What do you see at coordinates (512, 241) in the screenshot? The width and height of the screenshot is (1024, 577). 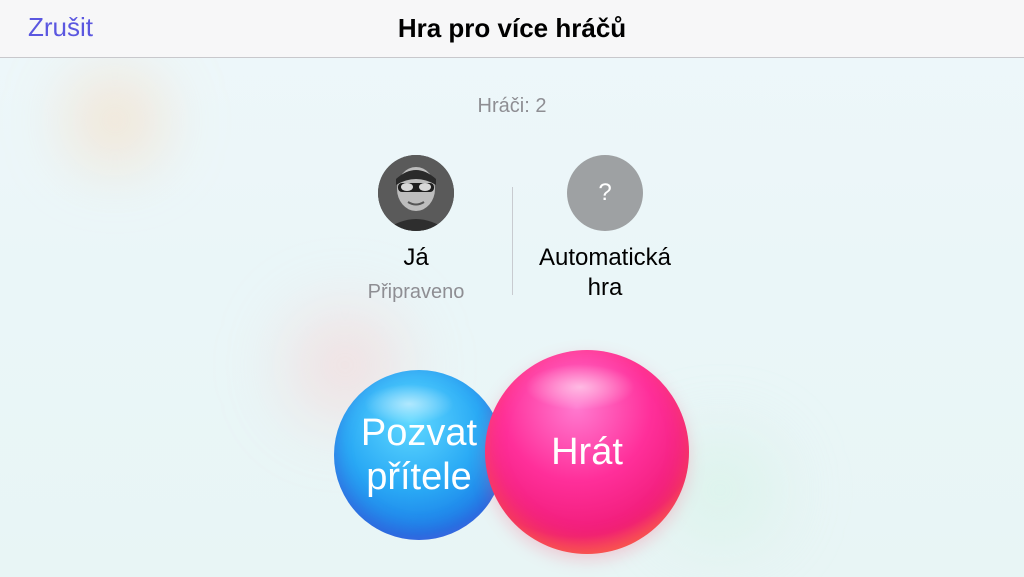 I see `players-divider` at bounding box center [512, 241].